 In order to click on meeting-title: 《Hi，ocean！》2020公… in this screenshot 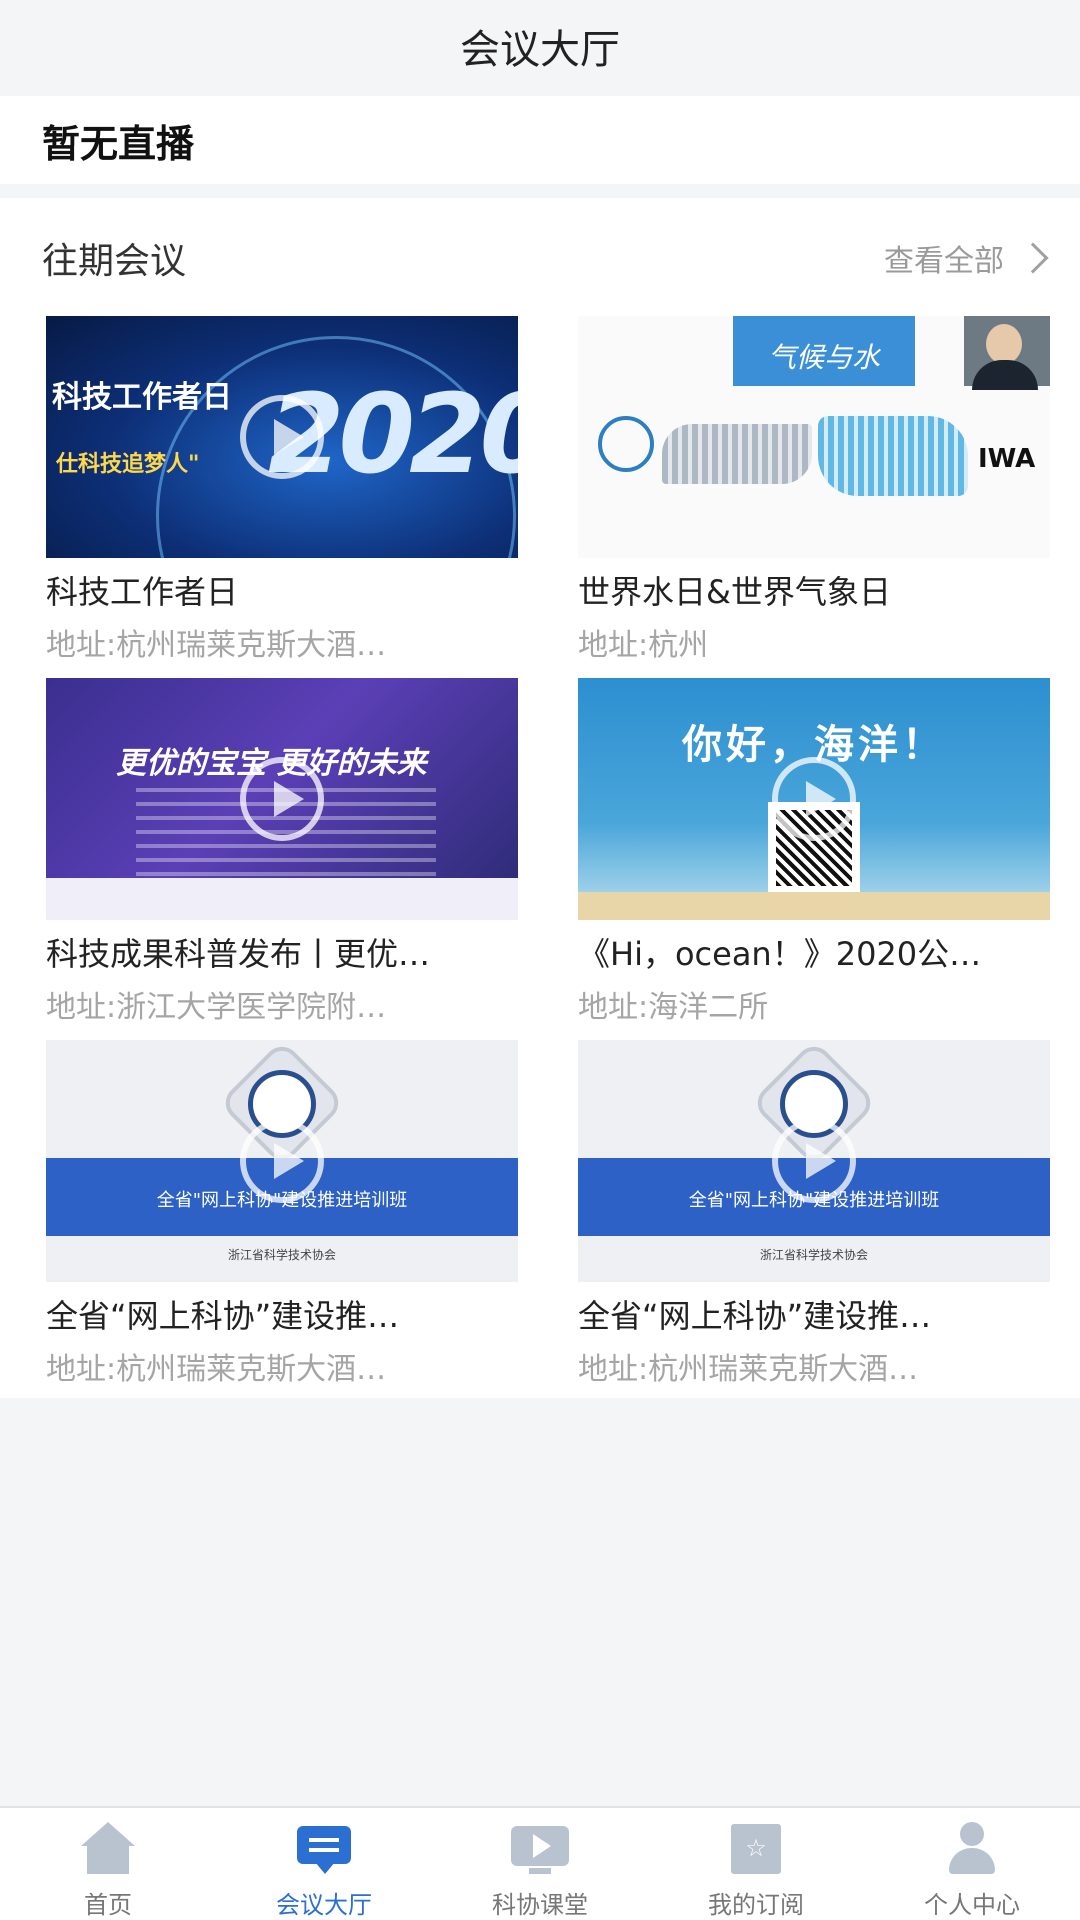, I will do `click(814, 954)`.